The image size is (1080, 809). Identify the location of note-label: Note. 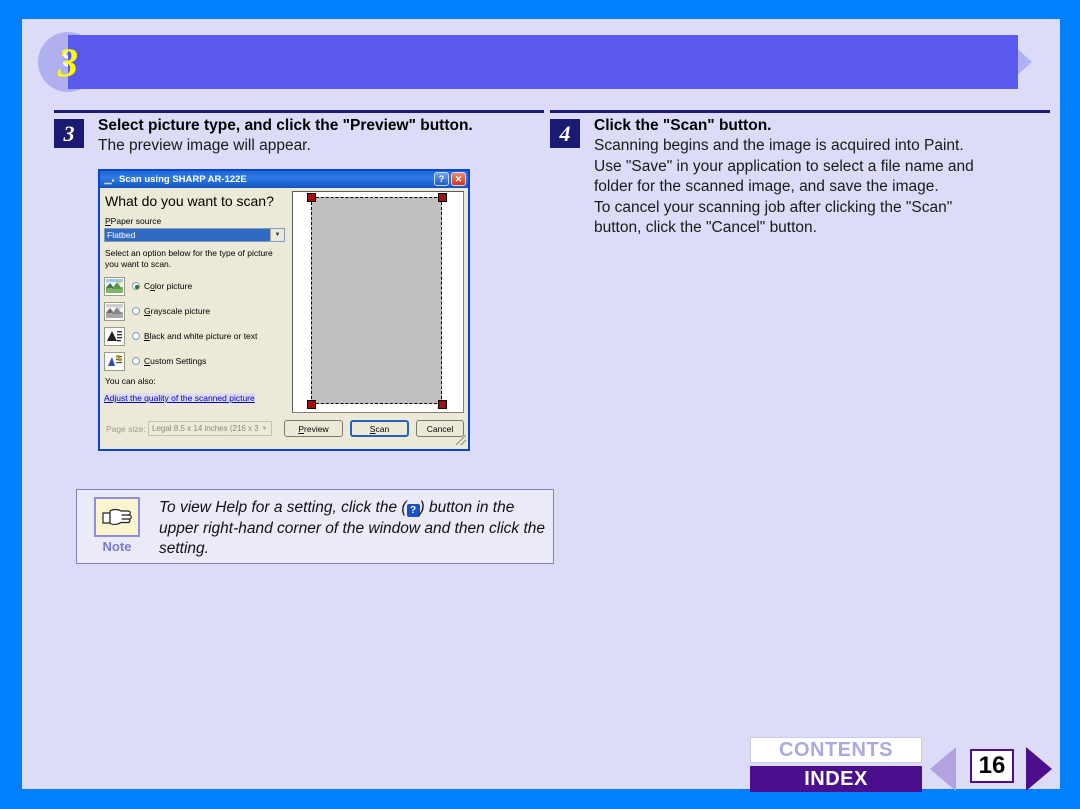
(117, 546).